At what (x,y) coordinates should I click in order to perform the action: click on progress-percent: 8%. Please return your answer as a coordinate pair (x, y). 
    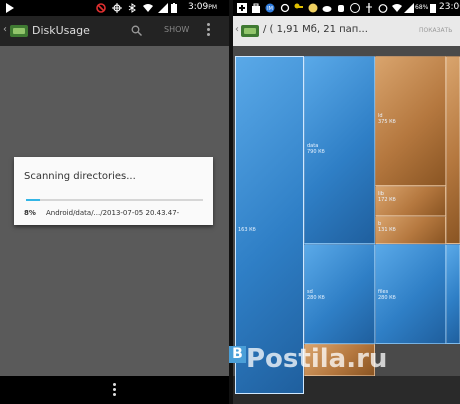
    Looking at the image, I should click on (30, 213).